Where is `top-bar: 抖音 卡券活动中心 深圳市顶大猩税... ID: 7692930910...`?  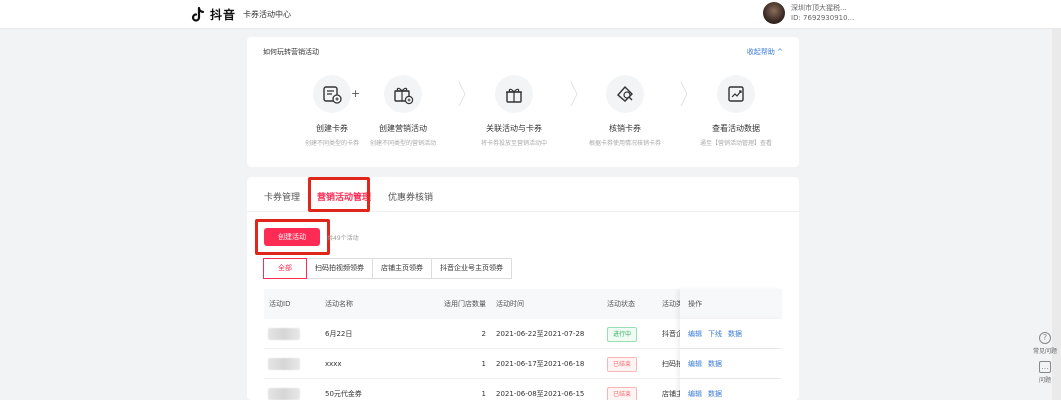
top-bar: 抖音 卡券活动中心 深圳市顶大猩税... ID: 7692930910... is located at coordinates (530, 14).